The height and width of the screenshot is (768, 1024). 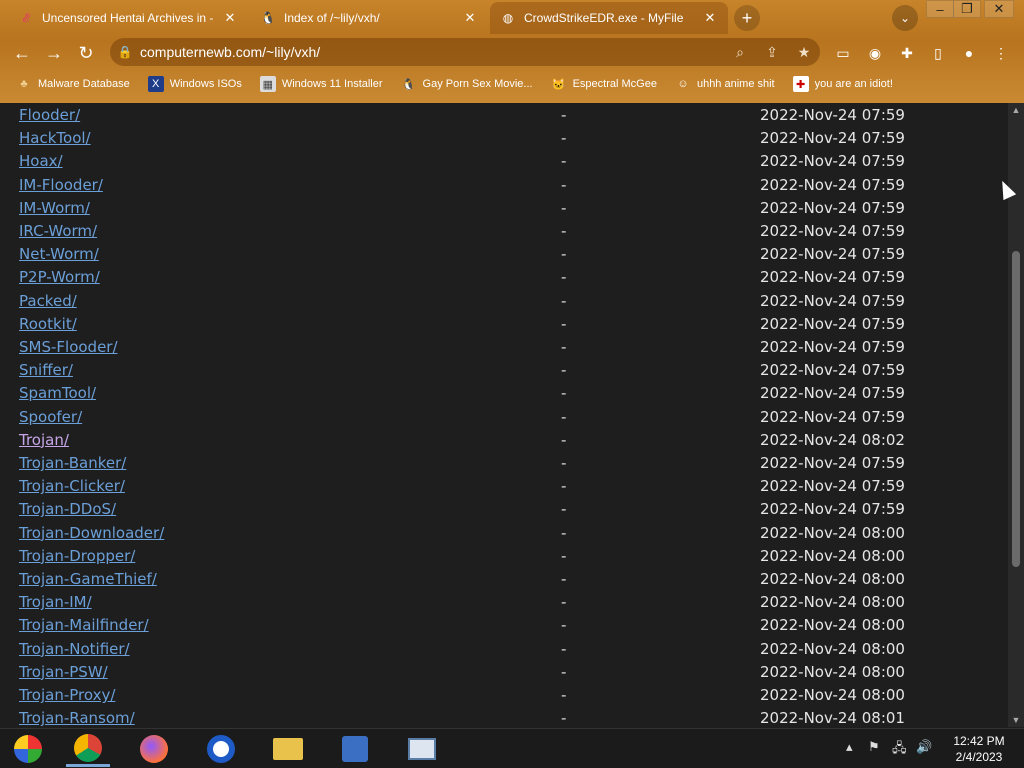 What do you see at coordinates (772, 52) in the screenshot?
I see `share-icon: ⇪` at bounding box center [772, 52].